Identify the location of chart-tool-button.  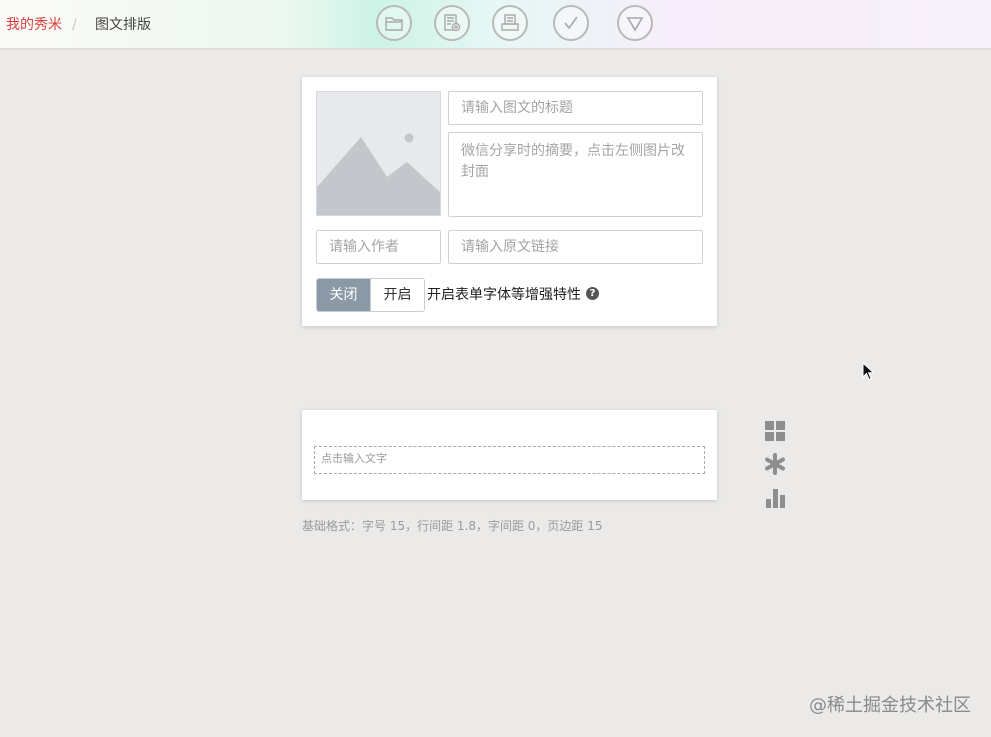
(775, 498).